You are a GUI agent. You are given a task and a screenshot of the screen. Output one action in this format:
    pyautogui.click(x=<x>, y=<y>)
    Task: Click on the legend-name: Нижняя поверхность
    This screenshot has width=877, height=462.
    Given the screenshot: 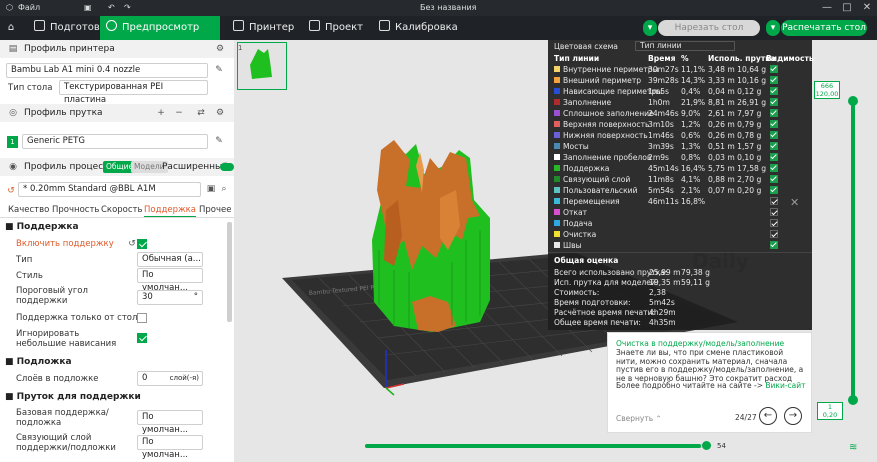 What is the action you would take?
    pyautogui.click(x=605, y=135)
    